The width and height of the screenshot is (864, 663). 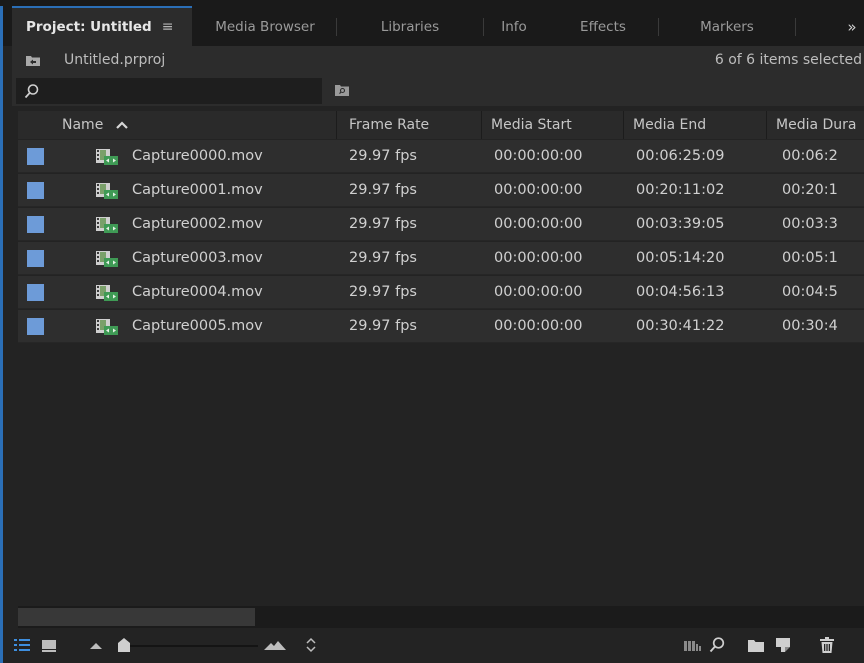 What do you see at coordinates (795, 27) in the screenshot?
I see `tab-divider` at bounding box center [795, 27].